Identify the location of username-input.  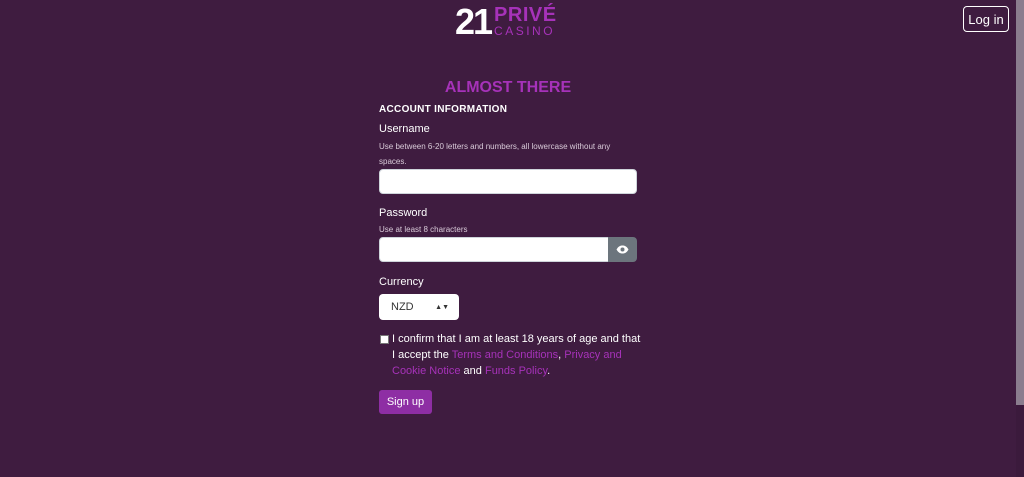
(508, 181).